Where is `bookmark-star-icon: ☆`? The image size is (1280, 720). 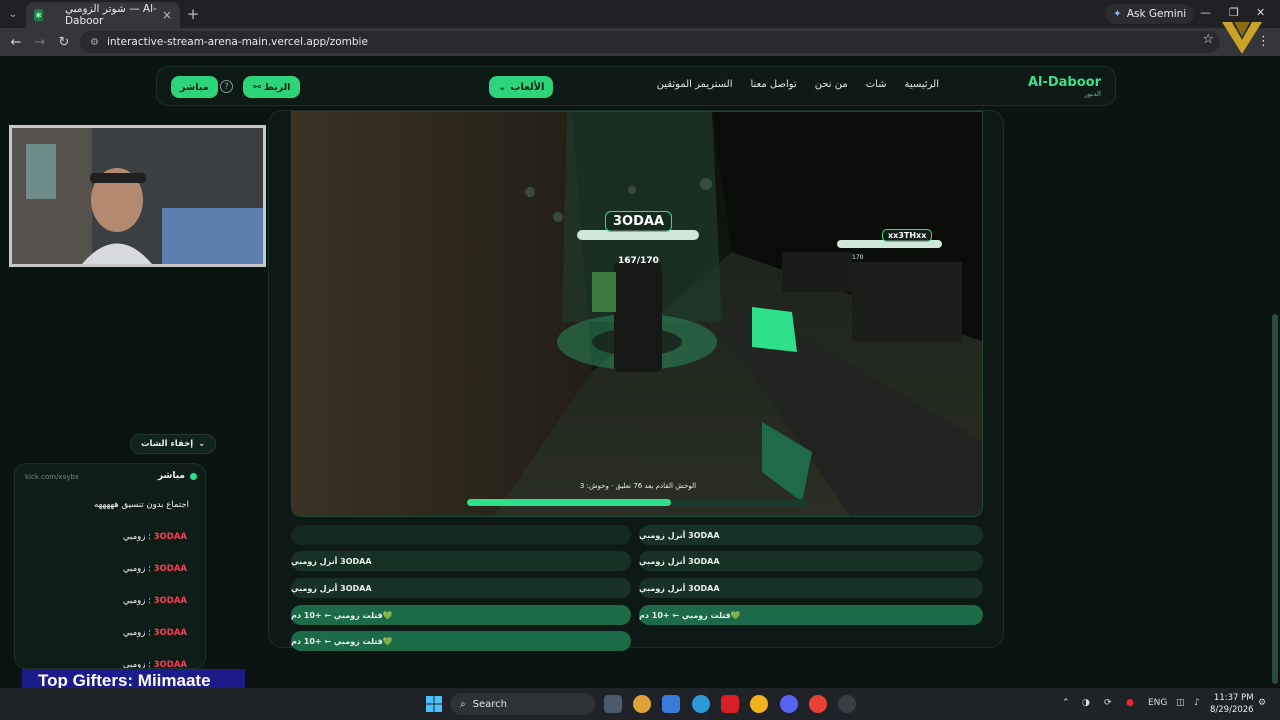 bookmark-star-icon: ☆ is located at coordinates (1208, 39).